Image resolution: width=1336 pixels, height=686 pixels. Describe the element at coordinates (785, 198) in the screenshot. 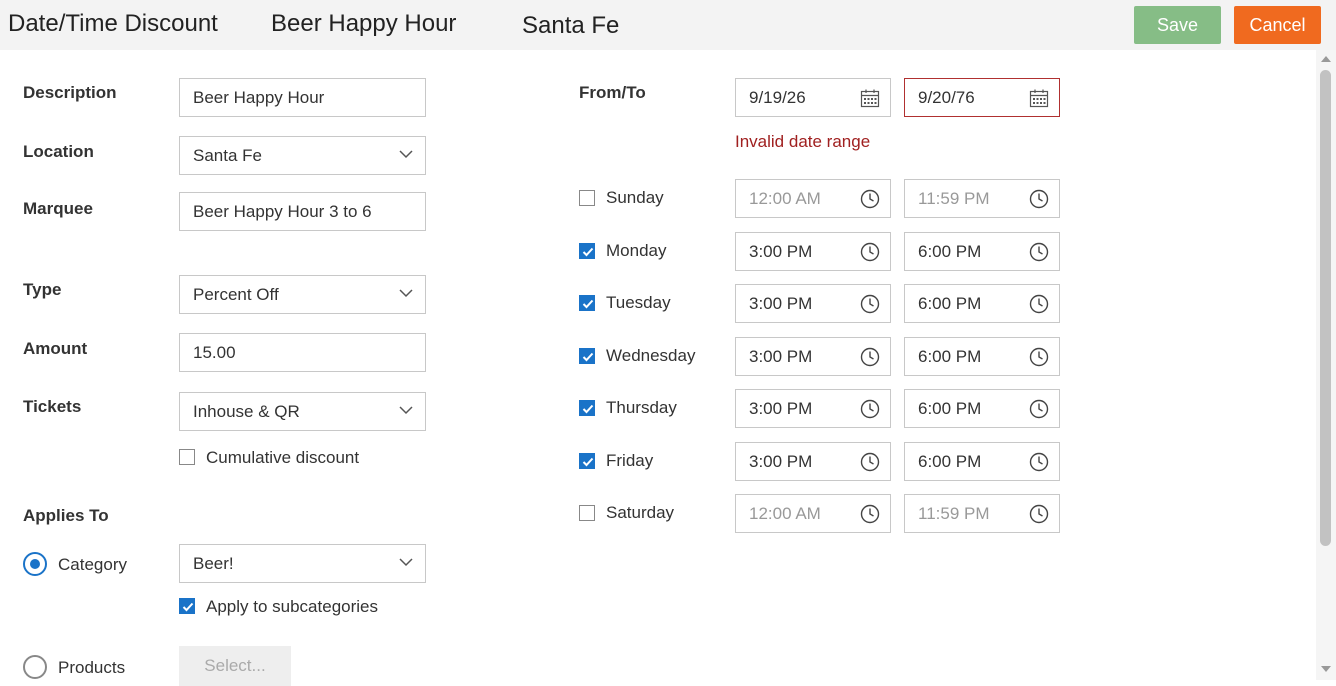

I see `sunday-start-time-value: 12:00 AM` at that location.